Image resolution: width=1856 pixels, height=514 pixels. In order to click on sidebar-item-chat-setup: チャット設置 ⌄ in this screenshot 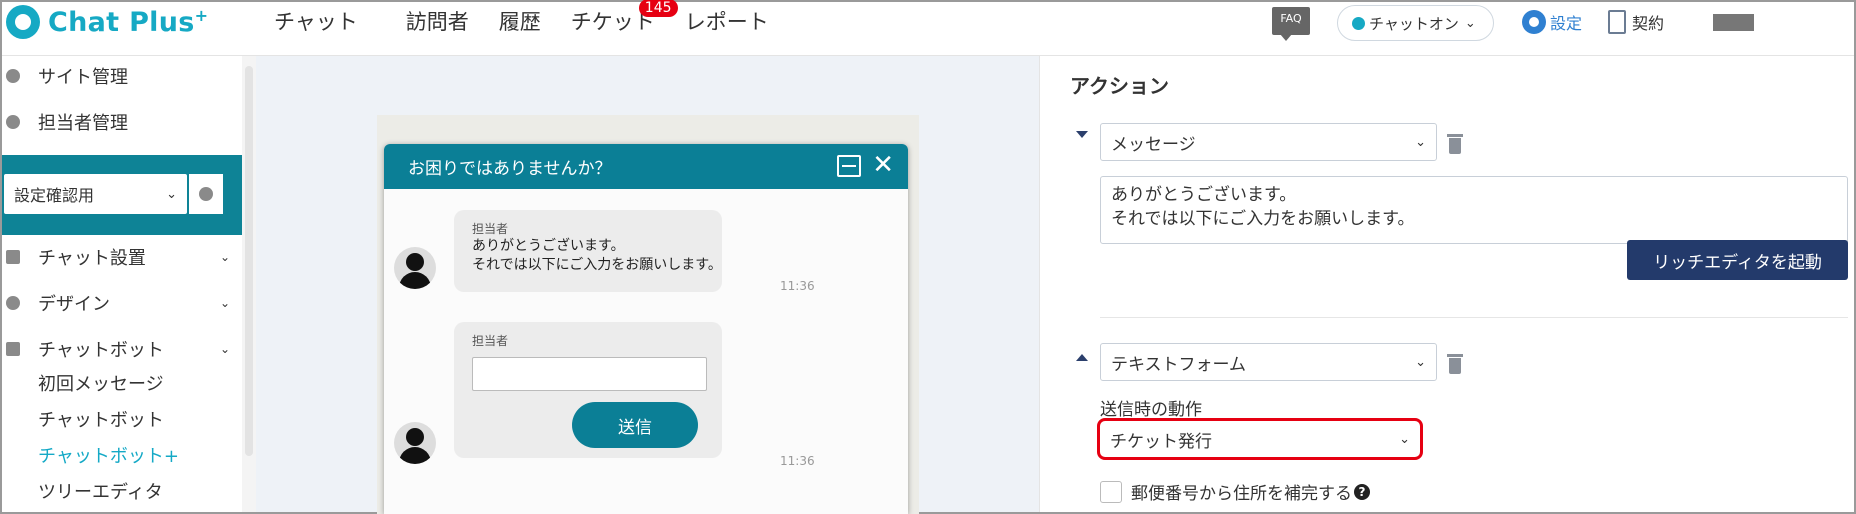, I will do `click(118, 257)`.